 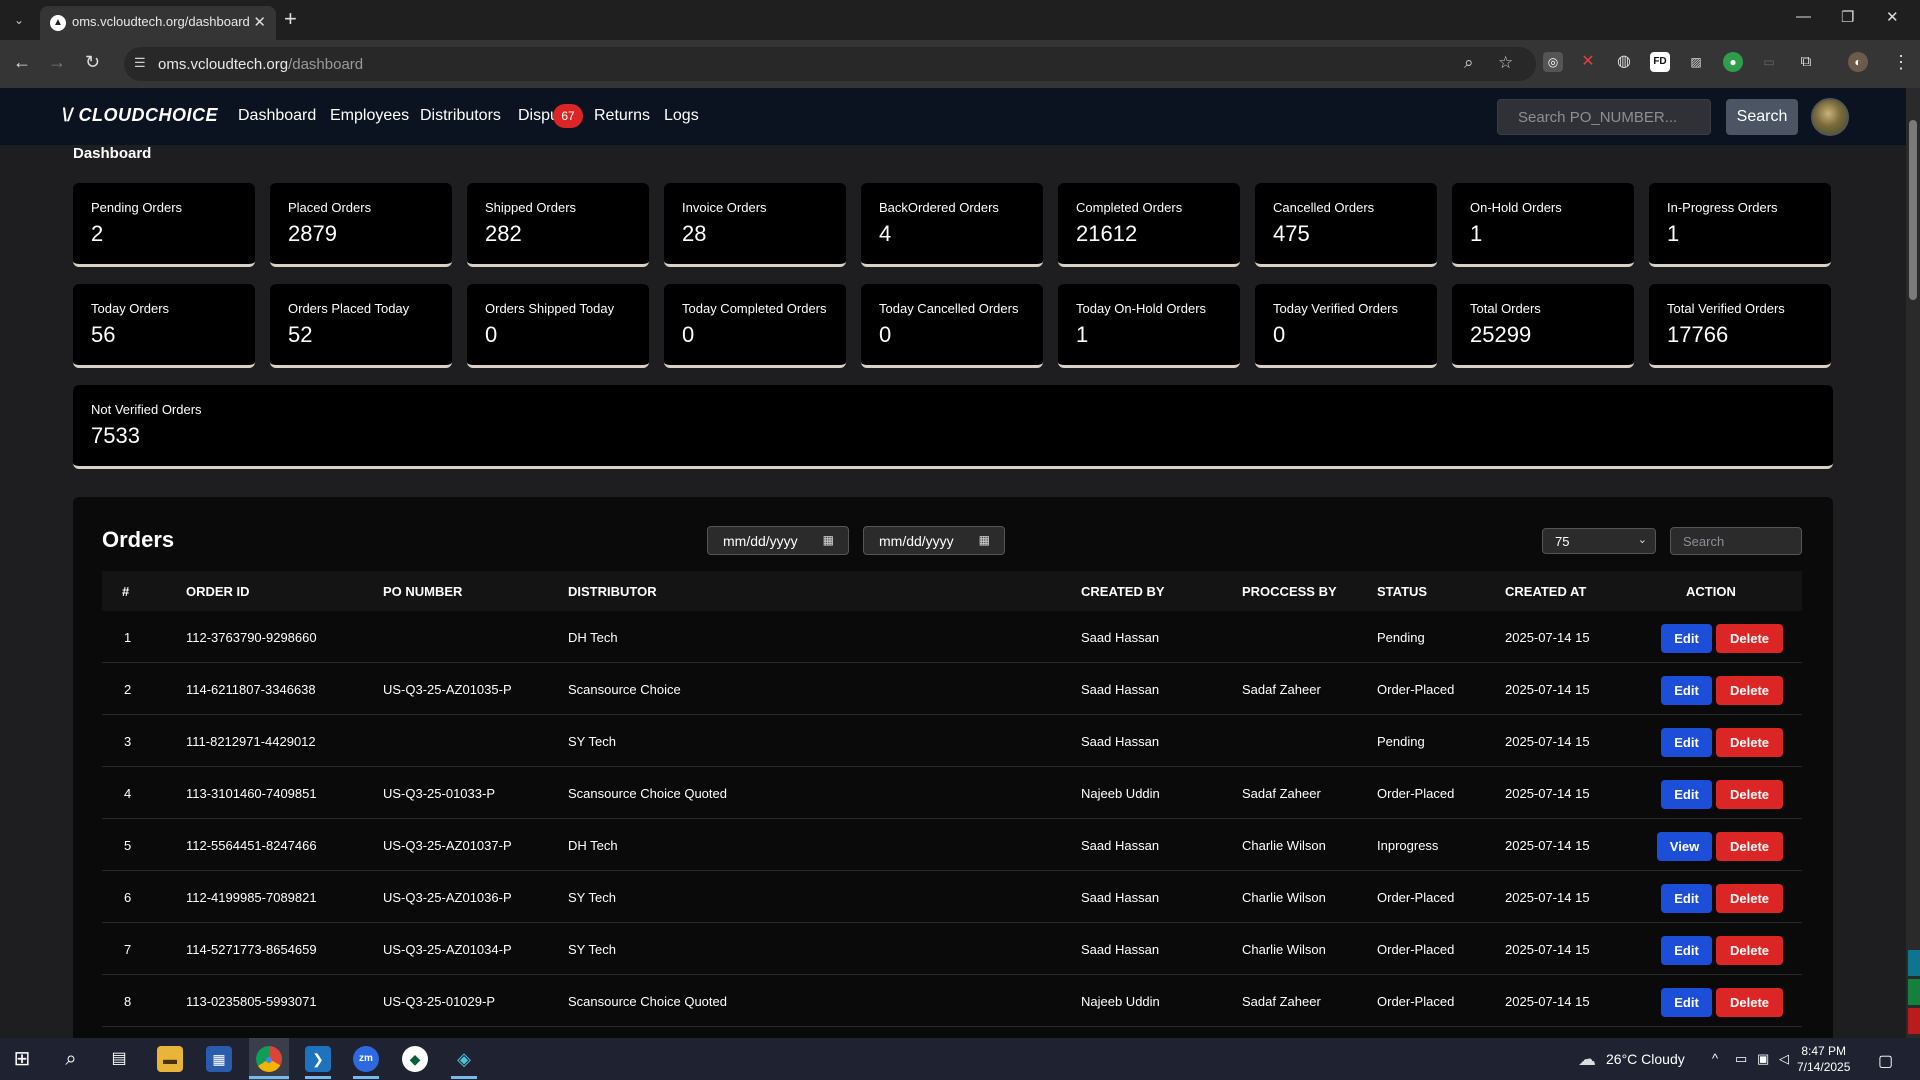 What do you see at coordinates (1847, 17) in the screenshot?
I see `restore-icon: ❐` at bounding box center [1847, 17].